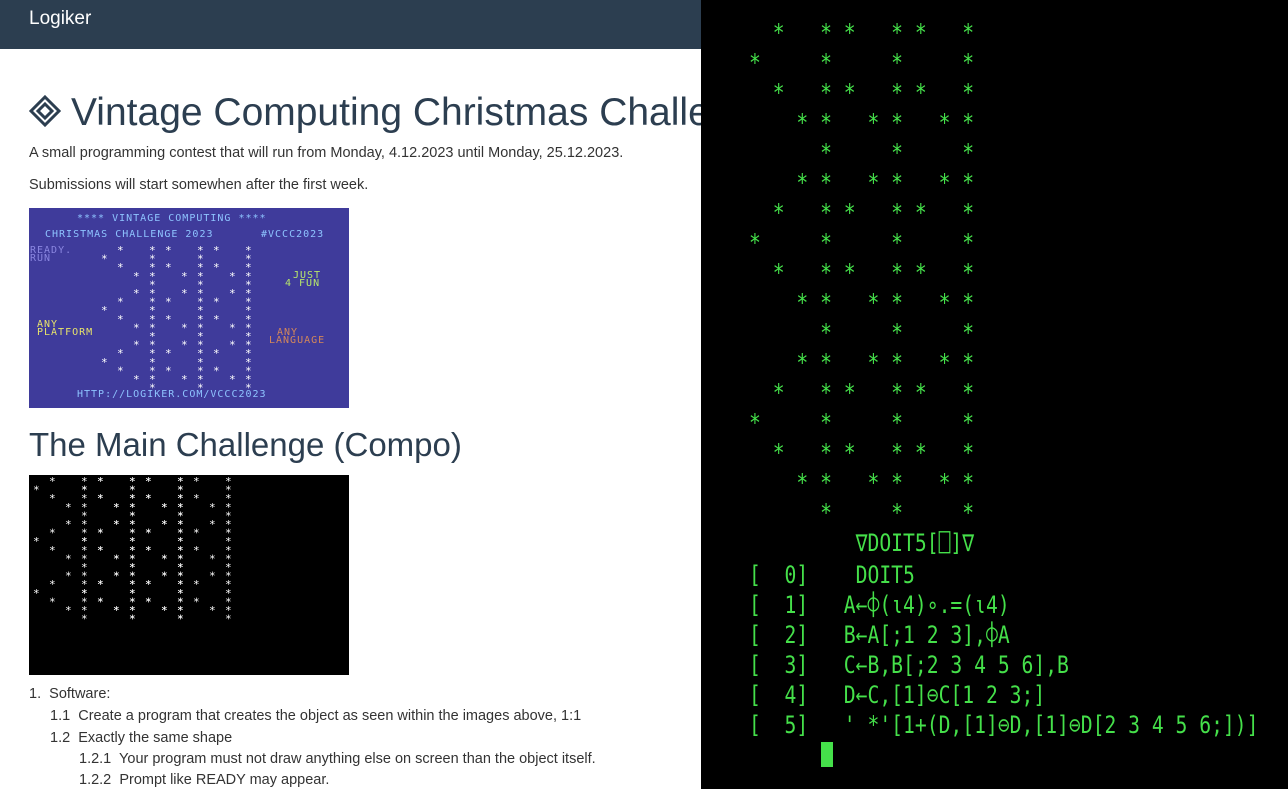  I want to click on terminal-line: [ 5] ' *'[1+(D,[1]⊖D,[1]⊖D[2 3 4 5 6;])], so click(1004, 725).